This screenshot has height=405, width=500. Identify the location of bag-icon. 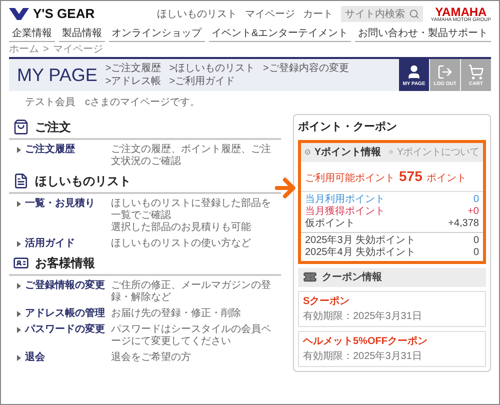
(21, 127).